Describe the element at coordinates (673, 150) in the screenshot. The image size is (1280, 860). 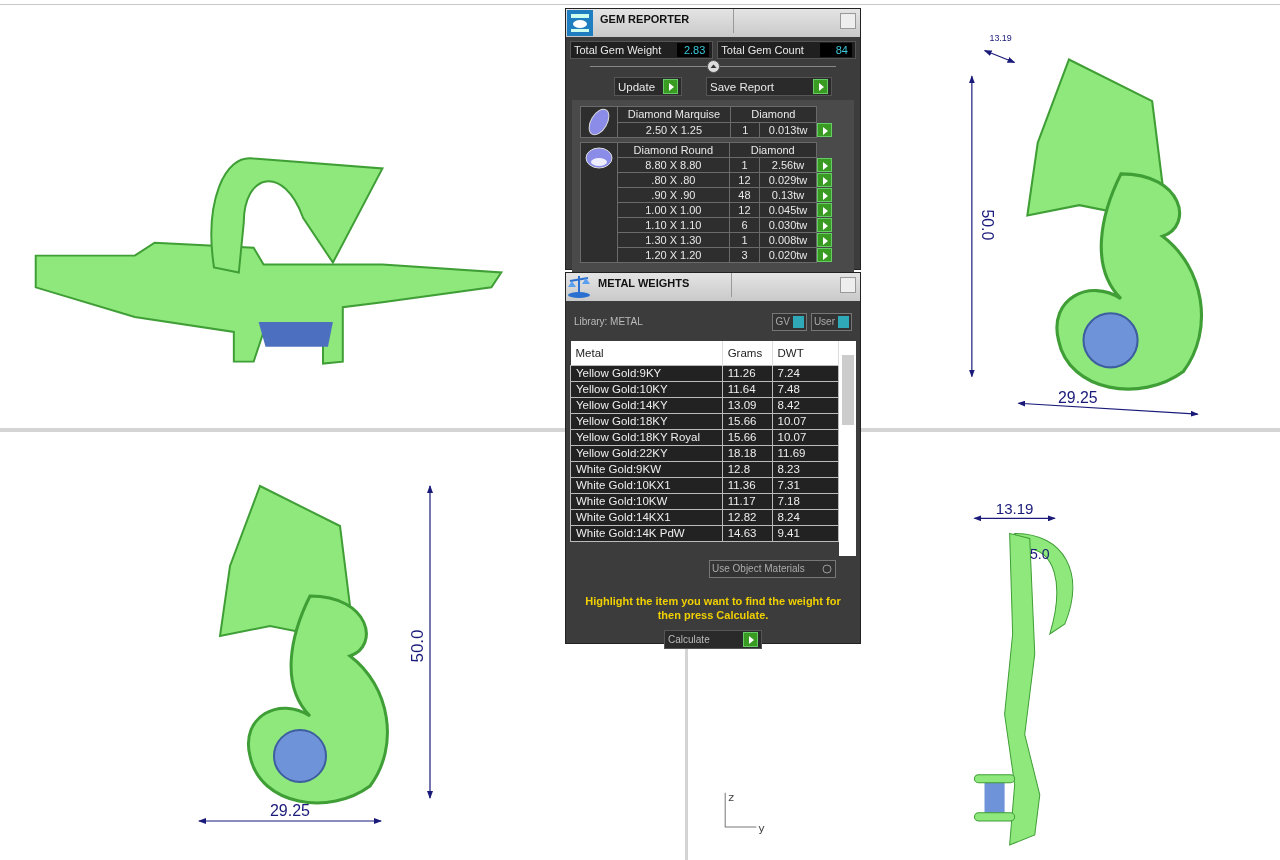
I see `gem-shape: Diamond Round` at that location.